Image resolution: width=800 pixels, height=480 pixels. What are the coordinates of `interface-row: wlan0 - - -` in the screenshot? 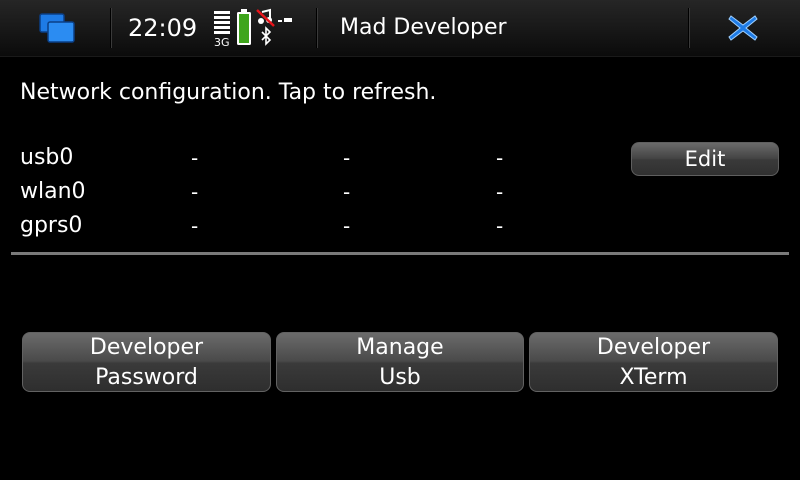 It's located at (400, 193).